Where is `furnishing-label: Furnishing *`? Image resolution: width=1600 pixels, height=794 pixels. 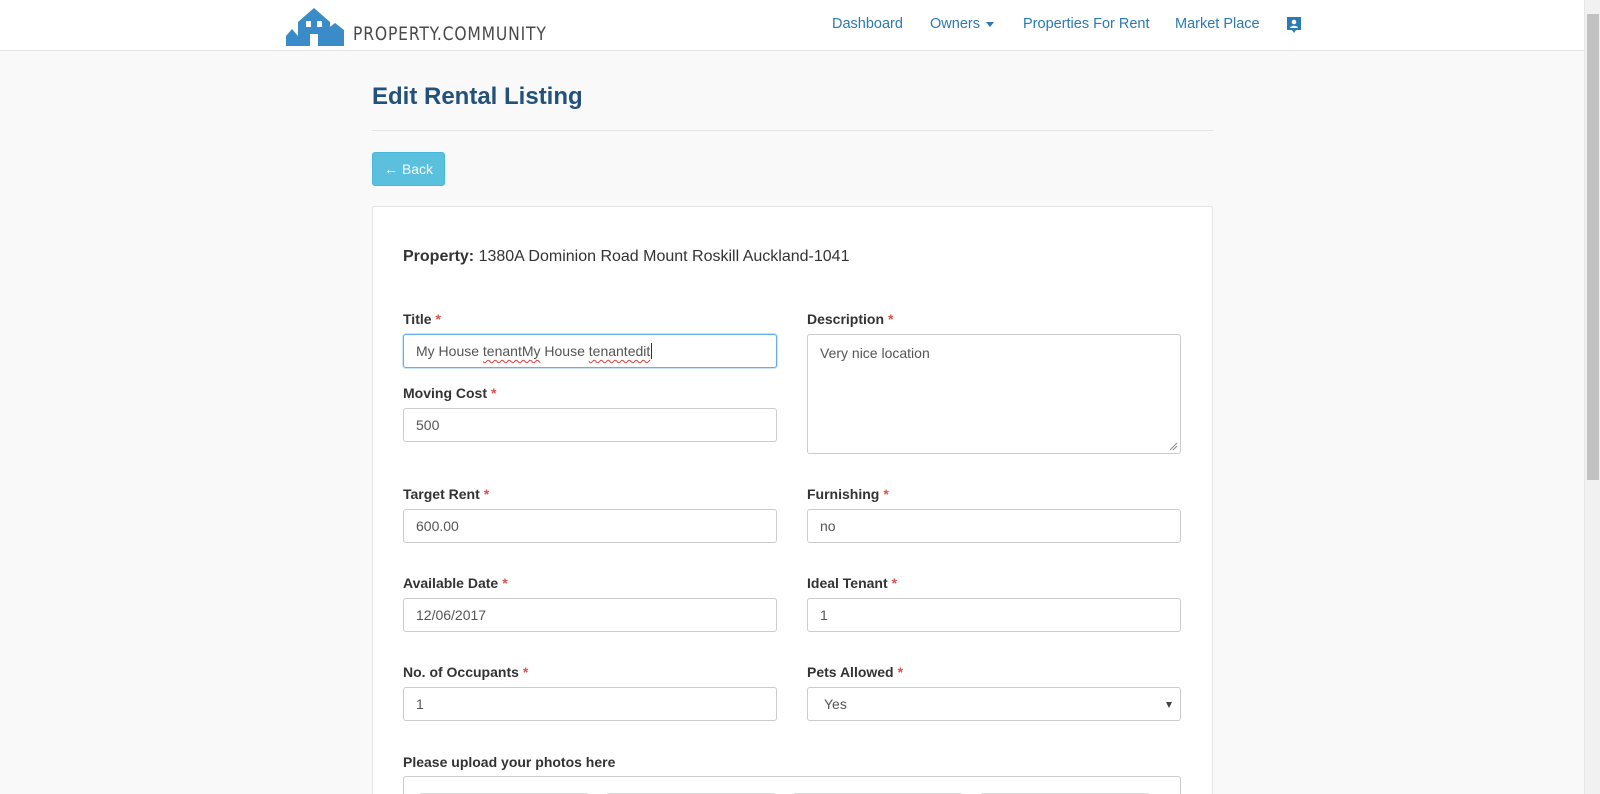 furnishing-label: Furnishing * is located at coordinates (848, 494).